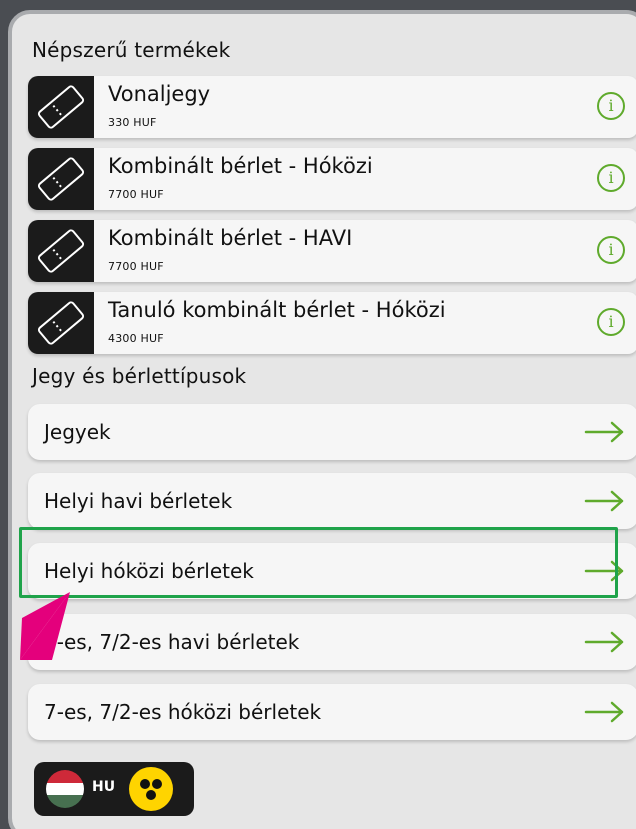 The width and height of the screenshot is (636, 829). What do you see at coordinates (151, 789) in the screenshot?
I see `accessibility-icon` at bounding box center [151, 789].